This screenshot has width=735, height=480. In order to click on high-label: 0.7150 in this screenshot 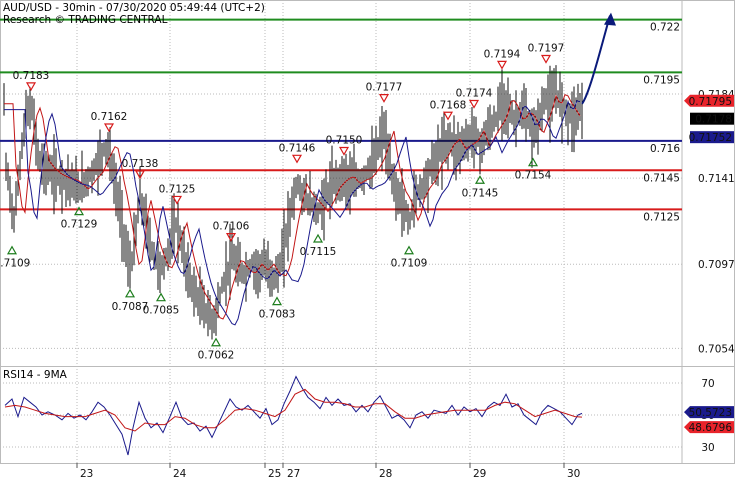, I will do `click(344, 140)`.